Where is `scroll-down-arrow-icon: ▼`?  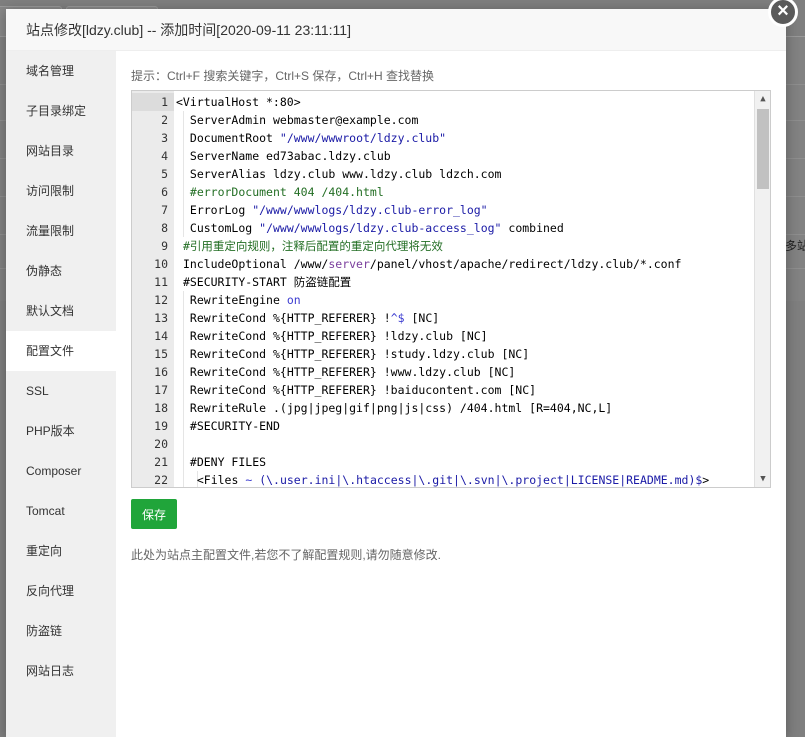 scroll-down-arrow-icon: ▼ is located at coordinates (762, 479).